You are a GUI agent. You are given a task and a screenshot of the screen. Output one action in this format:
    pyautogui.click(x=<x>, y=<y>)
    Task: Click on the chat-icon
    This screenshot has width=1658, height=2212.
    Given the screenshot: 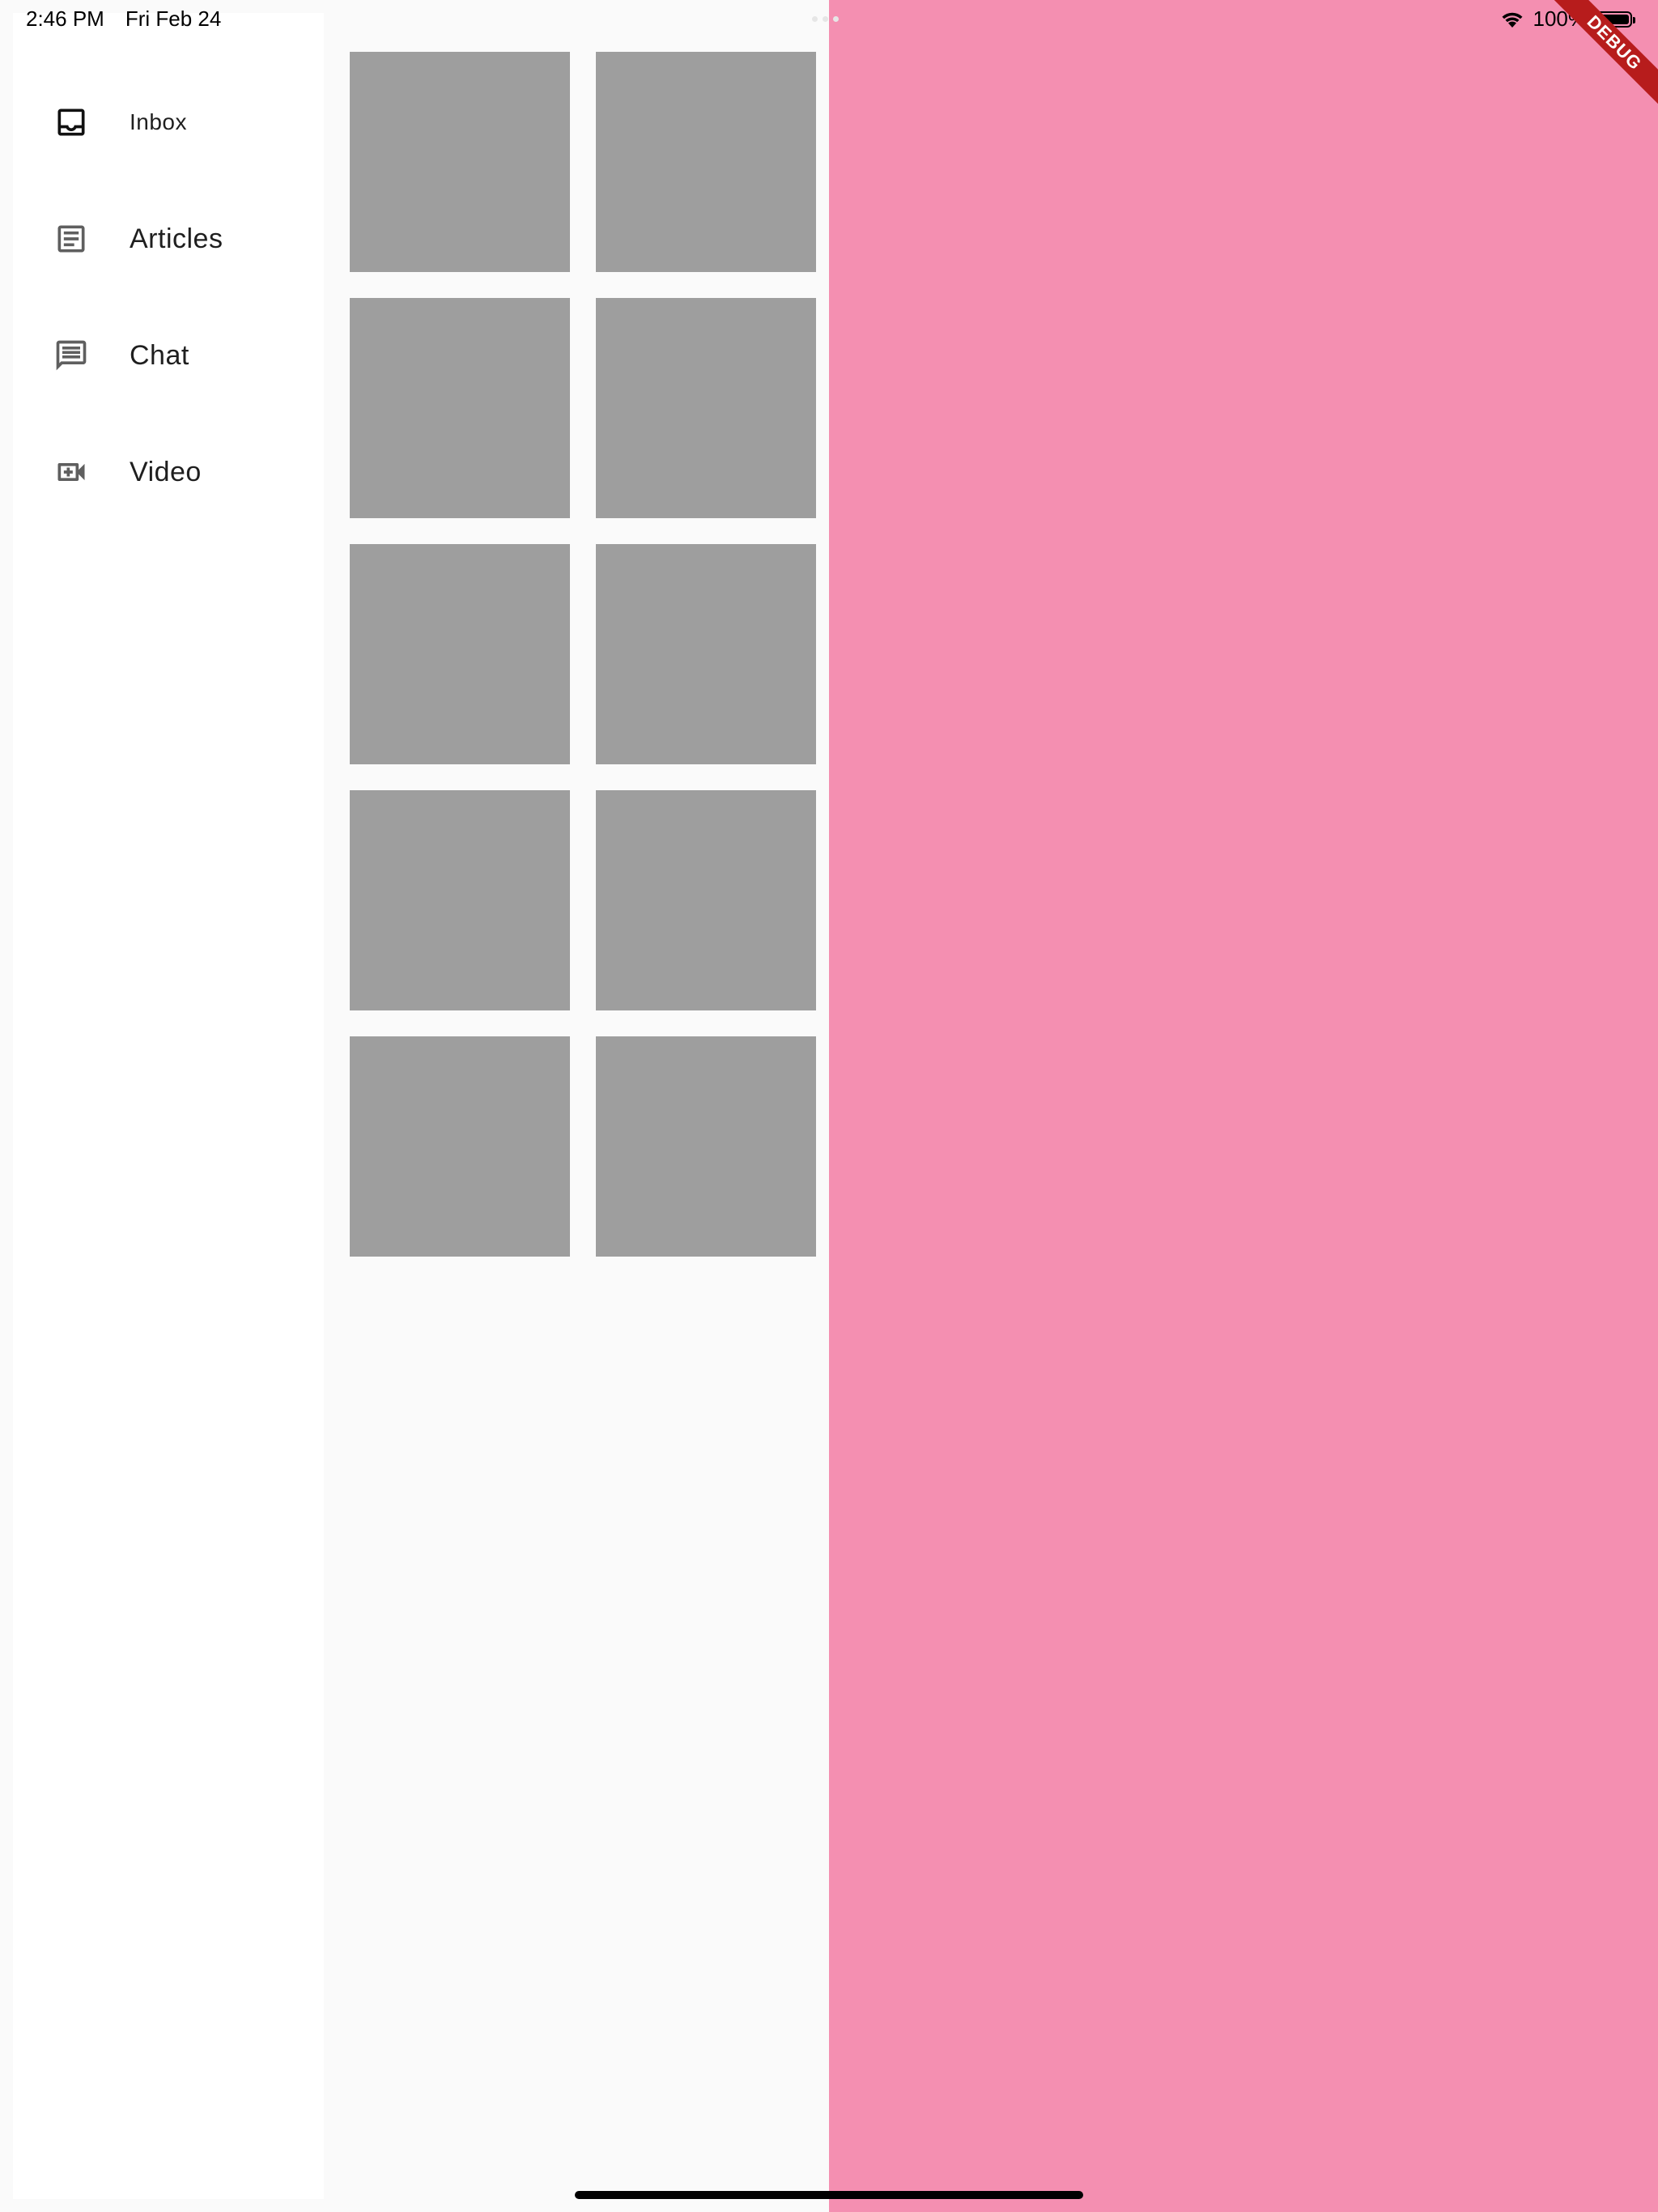 What is the action you would take?
    pyautogui.click(x=71, y=356)
    